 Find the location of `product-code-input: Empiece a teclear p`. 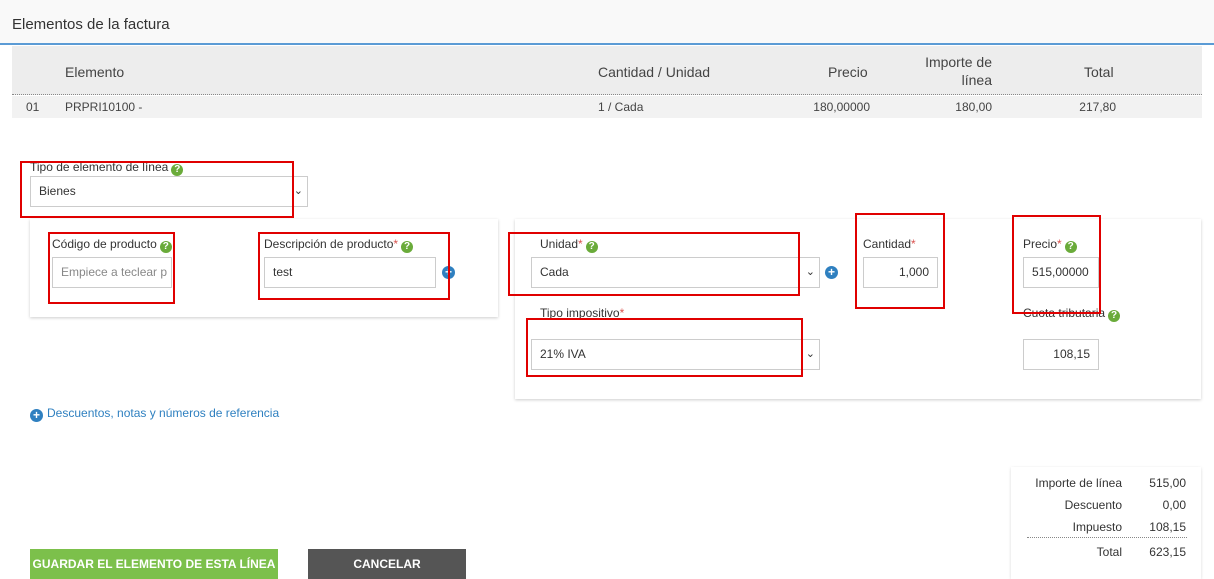

product-code-input: Empiece a teclear p is located at coordinates (112, 272).